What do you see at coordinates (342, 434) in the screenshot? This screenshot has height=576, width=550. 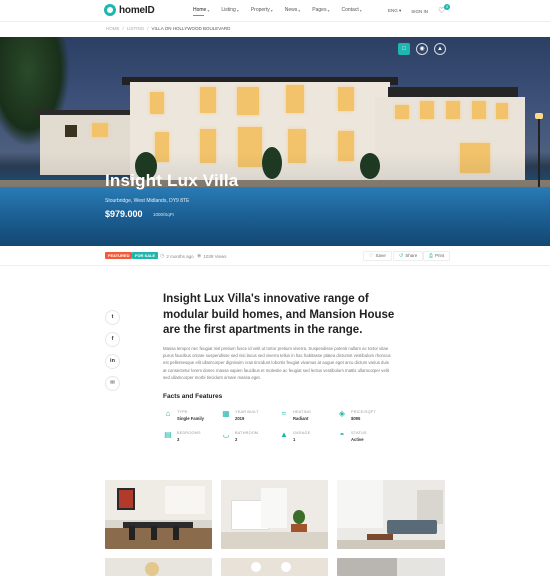 I see `status-icon: ◓` at bounding box center [342, 434].